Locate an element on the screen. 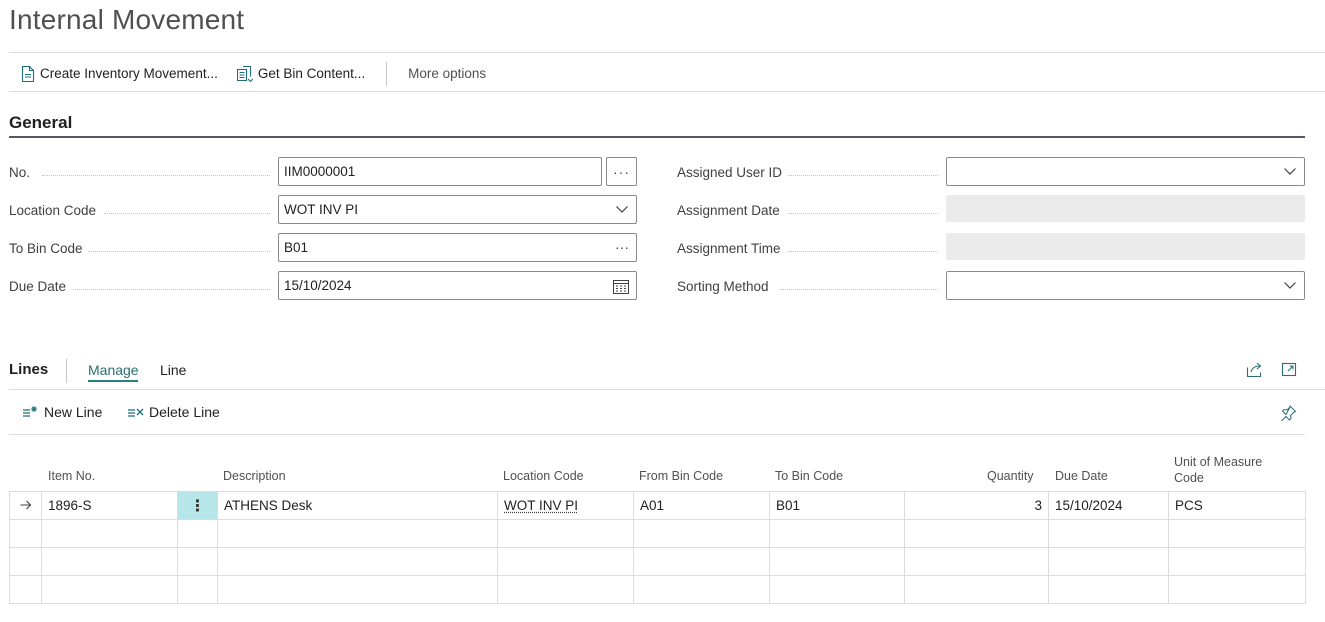 The height and width of the screenshot is (622, 1325). cell-location-code-link: WOT INV PI is located at coordinates (541, 505).